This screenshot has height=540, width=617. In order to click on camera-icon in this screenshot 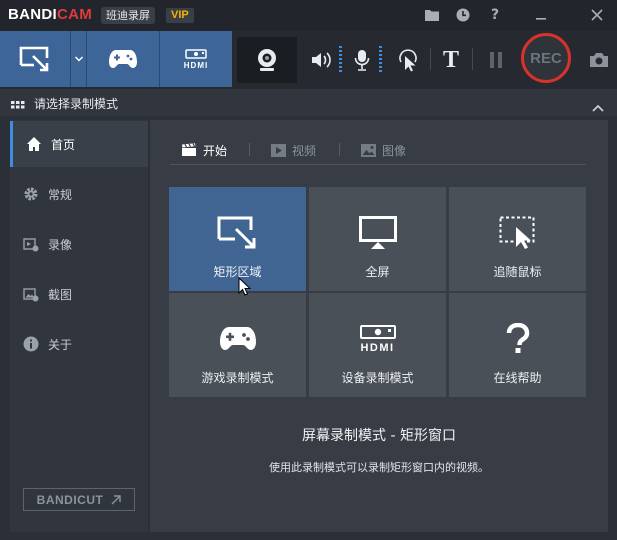, I will do `click(599, 60)`.